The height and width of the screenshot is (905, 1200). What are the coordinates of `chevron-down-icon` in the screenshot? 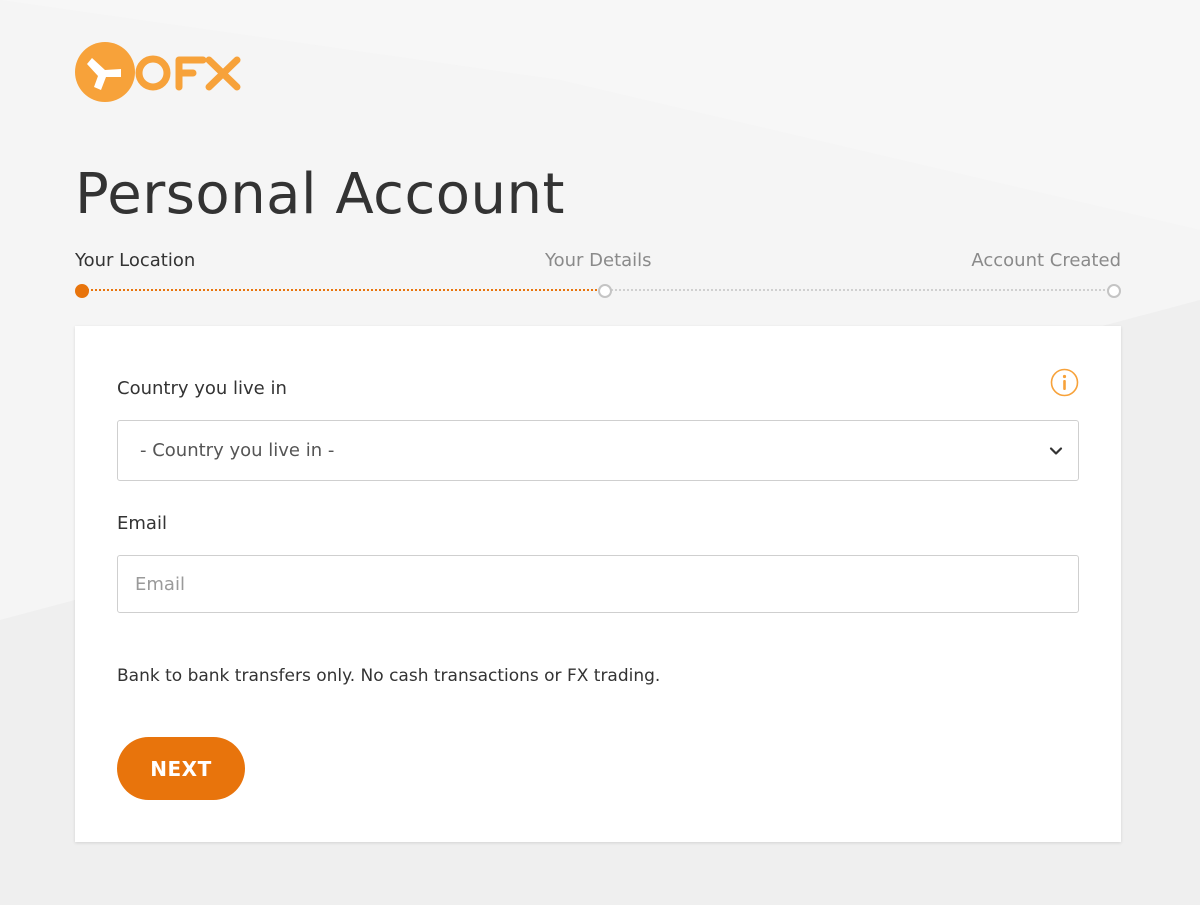 It's located at (1056, 451).